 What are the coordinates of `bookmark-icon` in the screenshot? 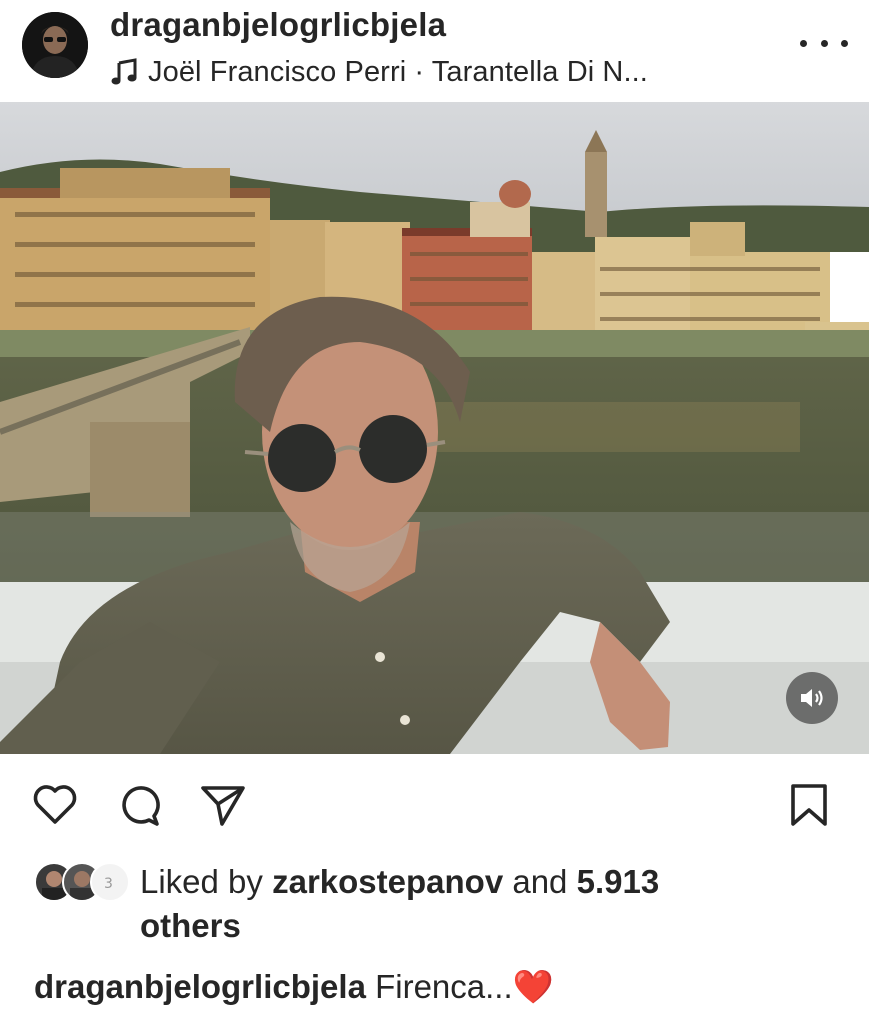 It's located at (809, 805).